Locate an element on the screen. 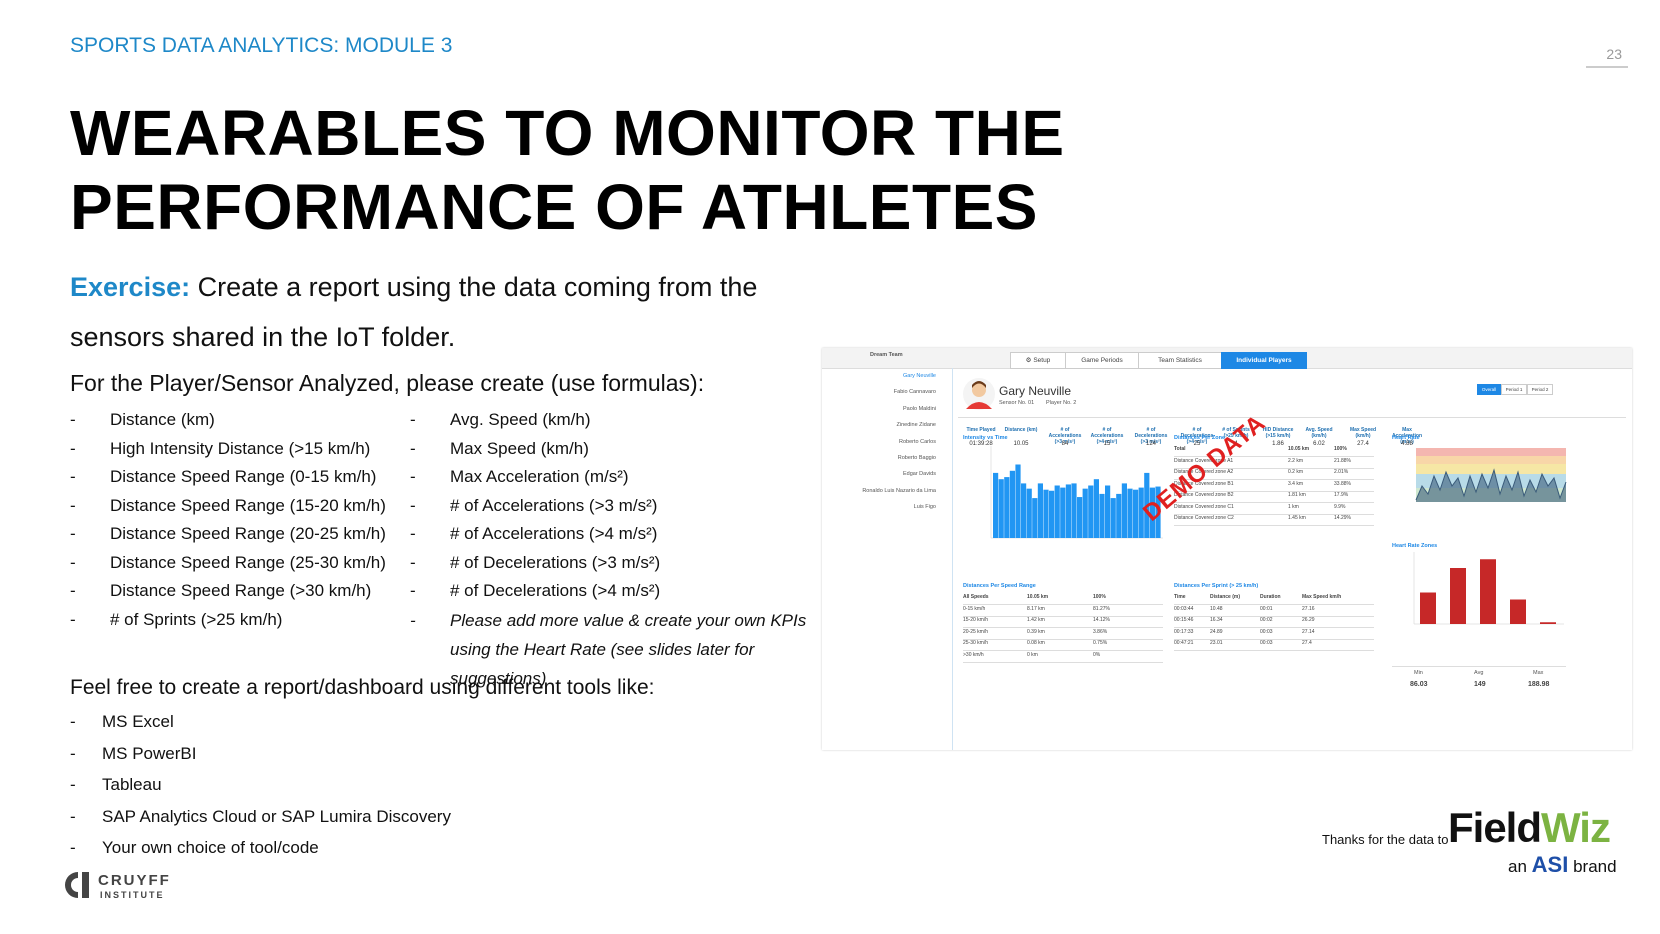  thanks-text: Thanks for the data to is located at coordinates (1385, 839).